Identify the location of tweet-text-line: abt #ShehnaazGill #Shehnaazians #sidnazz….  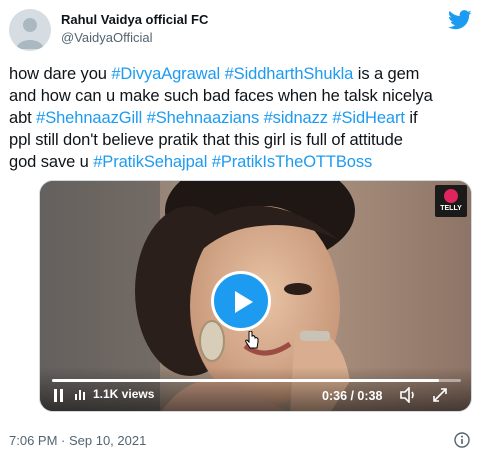
(242, 118).